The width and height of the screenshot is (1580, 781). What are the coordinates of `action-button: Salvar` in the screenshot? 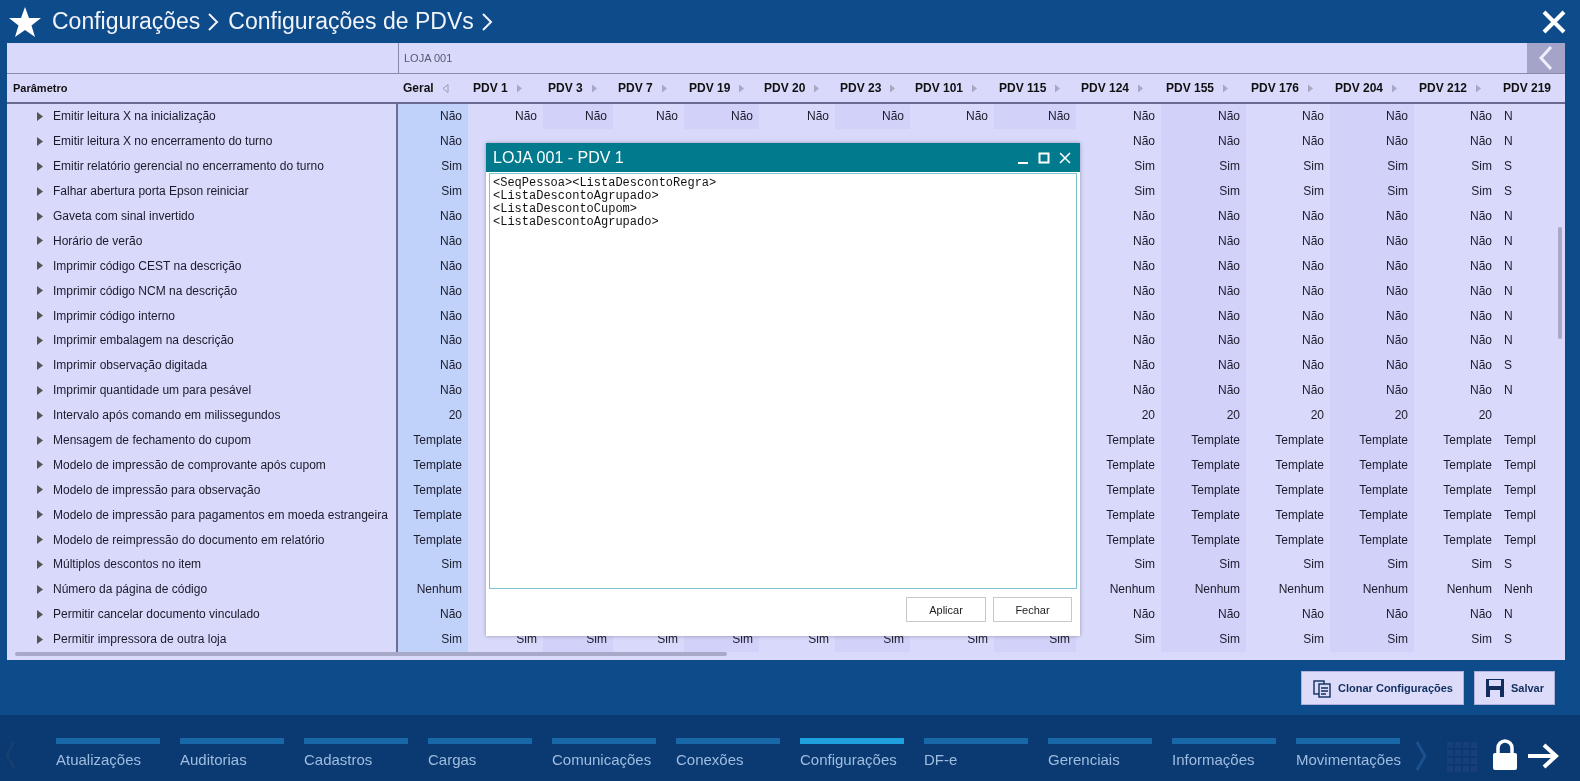 It's located at (1514, 688).